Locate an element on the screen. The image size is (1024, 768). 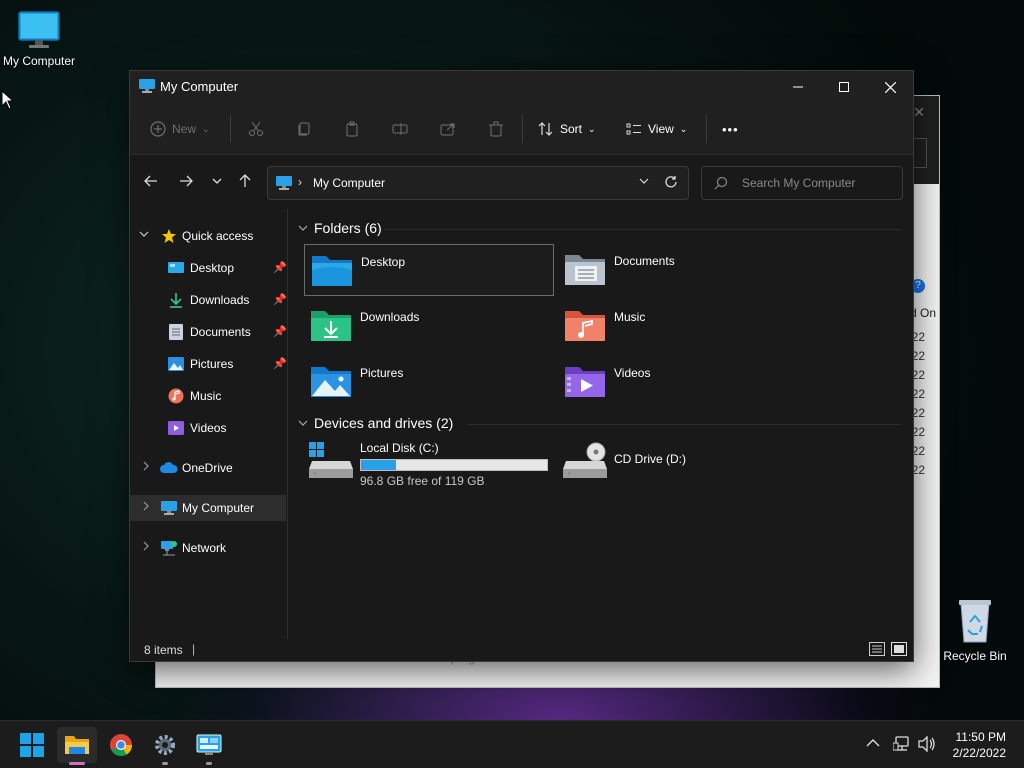
taskbar-settings is located at coordinates (165, 746).